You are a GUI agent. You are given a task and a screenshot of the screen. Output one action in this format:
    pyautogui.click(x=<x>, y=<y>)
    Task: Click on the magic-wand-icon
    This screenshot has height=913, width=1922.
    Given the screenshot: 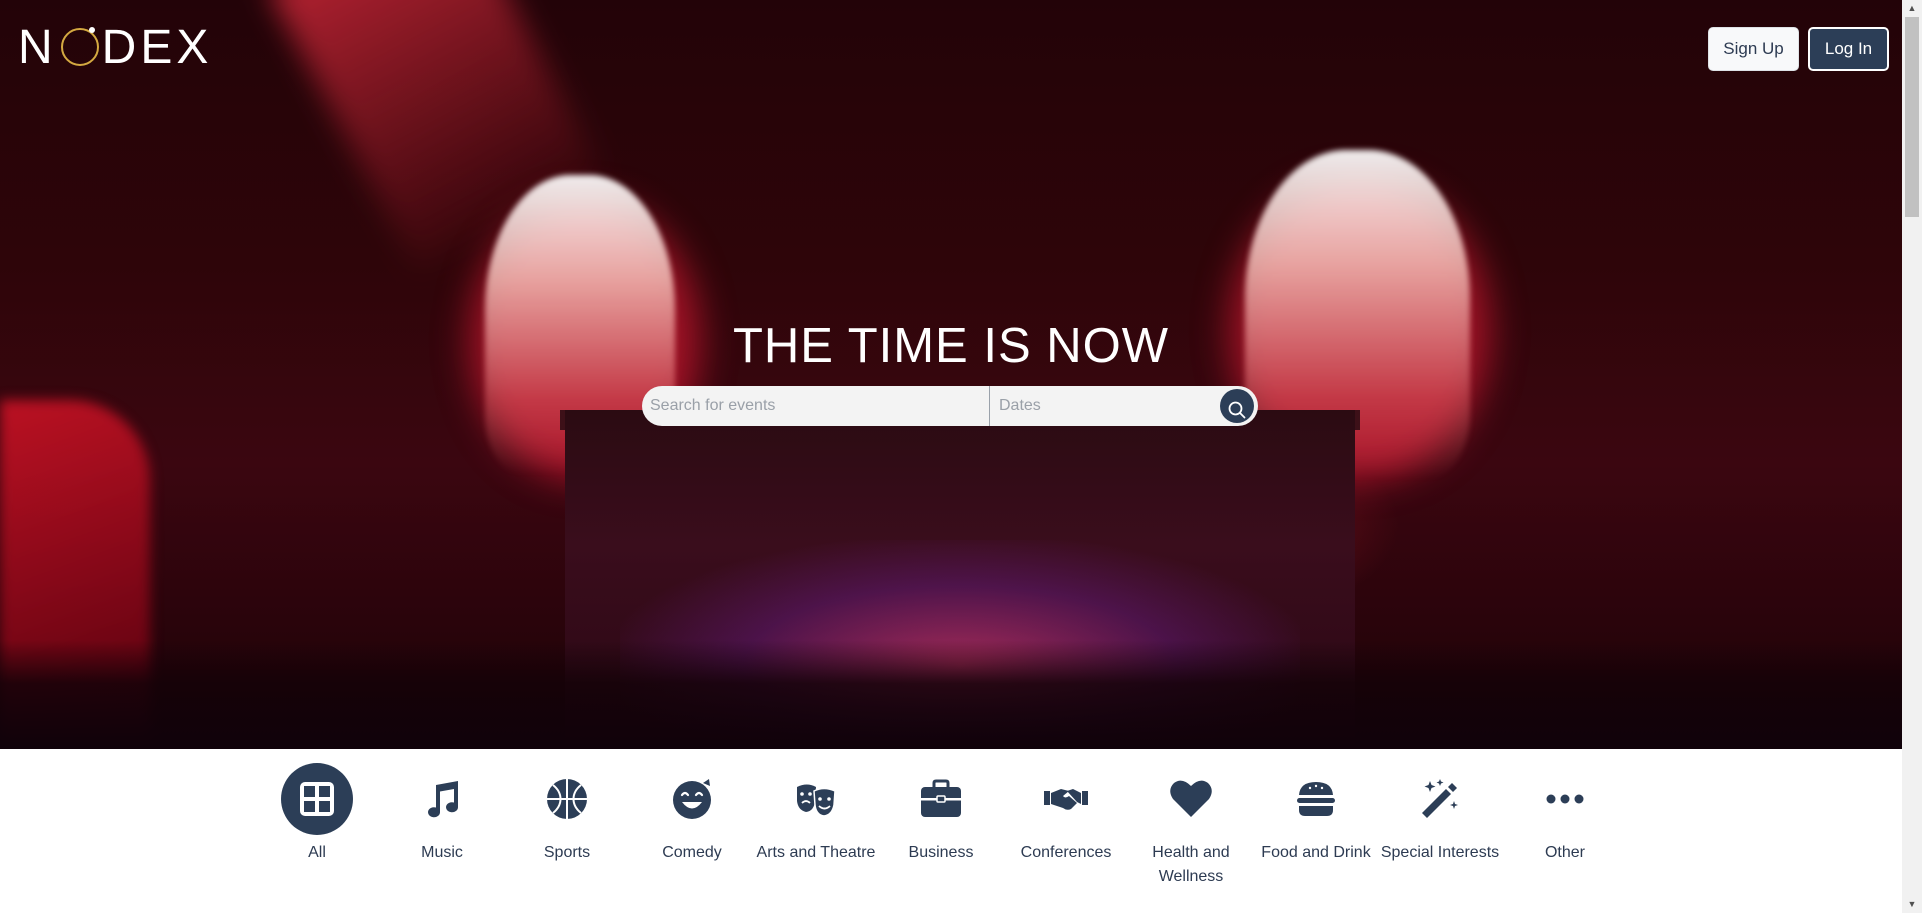 What is the action you would take?
    pyautogui.click(x=1440, y=799)
    